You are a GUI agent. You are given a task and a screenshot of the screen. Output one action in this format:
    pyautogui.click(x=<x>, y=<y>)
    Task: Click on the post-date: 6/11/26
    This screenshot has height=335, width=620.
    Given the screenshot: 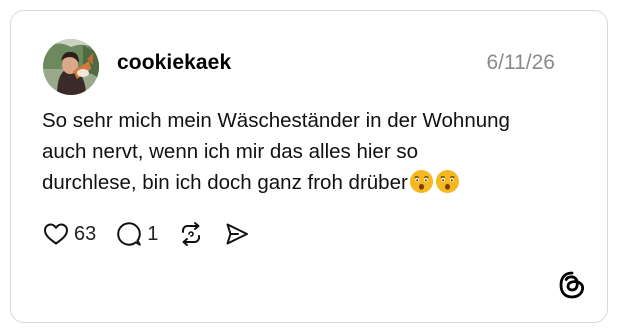 What is the action you would take?
    pyautogui.click(x=520, y=62)
    